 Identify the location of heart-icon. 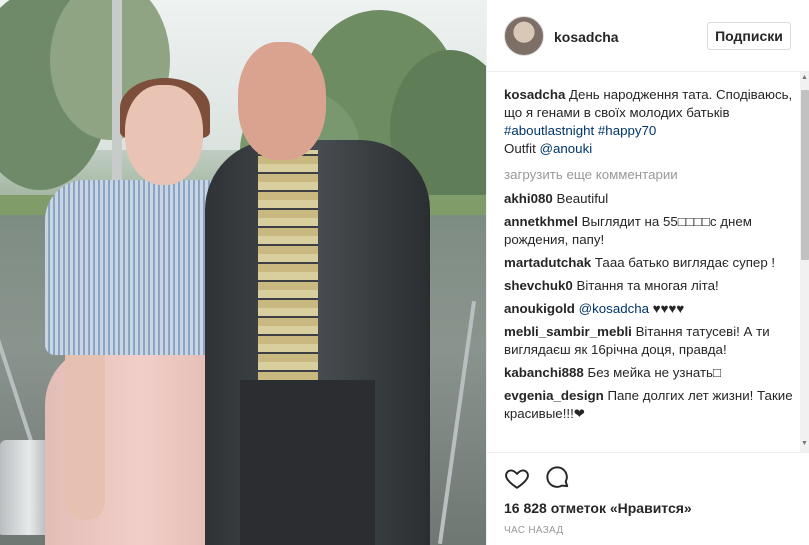
(517, 478).